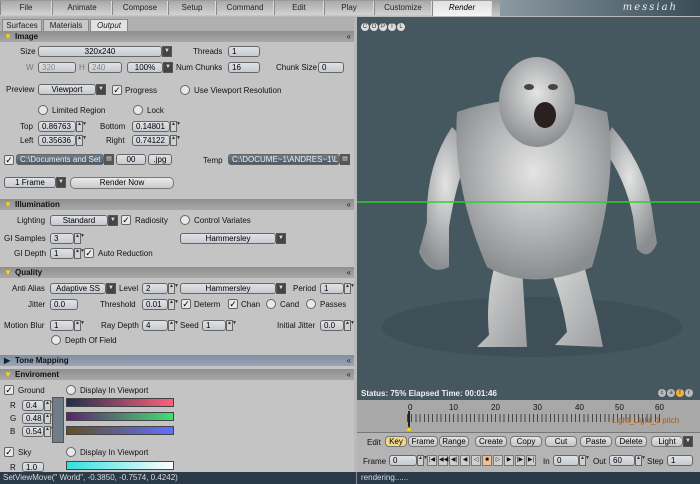  What do you see at coordinates (122, 183) in the screenshot?
I see `render-now-button: Render Now` at bounding box center [122, 183].